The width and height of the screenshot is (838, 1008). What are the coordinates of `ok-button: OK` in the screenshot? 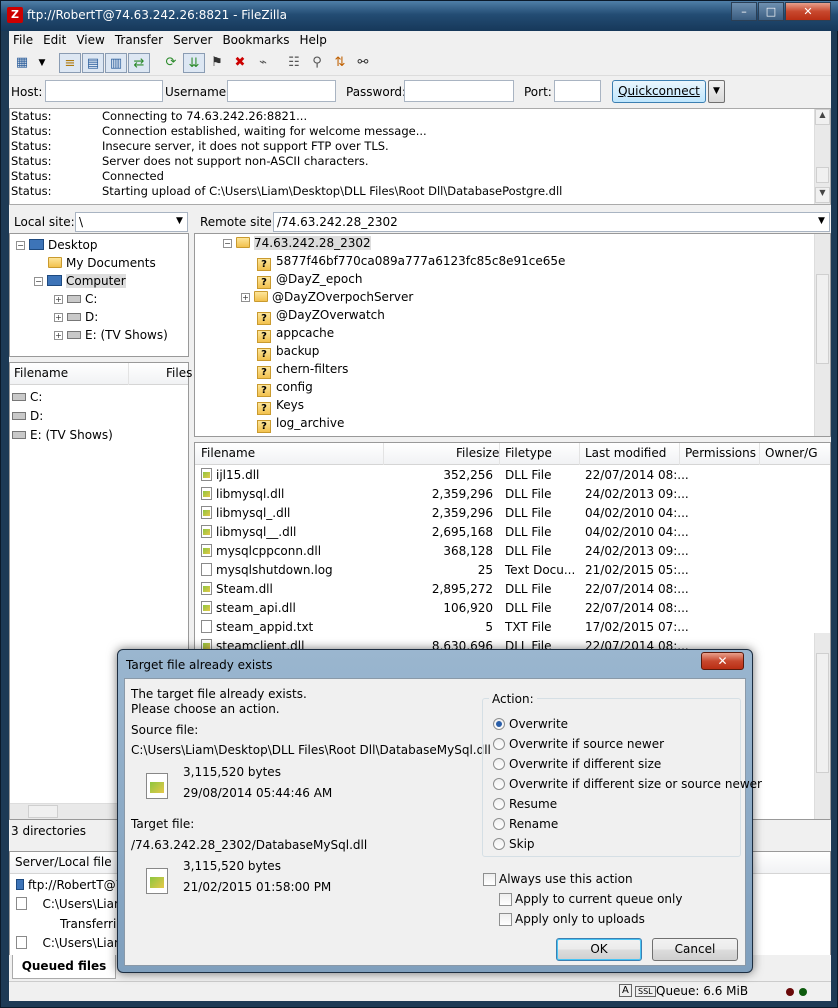 It's located at (599, 949).